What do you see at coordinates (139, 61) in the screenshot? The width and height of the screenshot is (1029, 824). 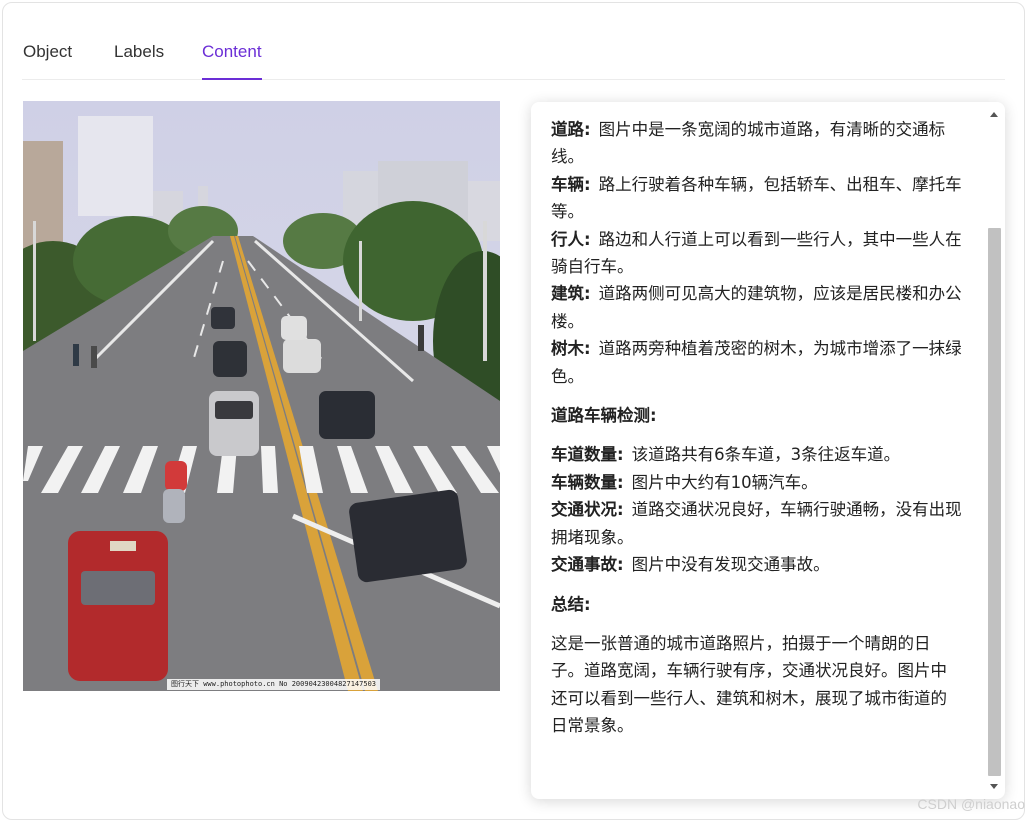 I see `tab-labels: Labels` at bounding box center [139, 61].